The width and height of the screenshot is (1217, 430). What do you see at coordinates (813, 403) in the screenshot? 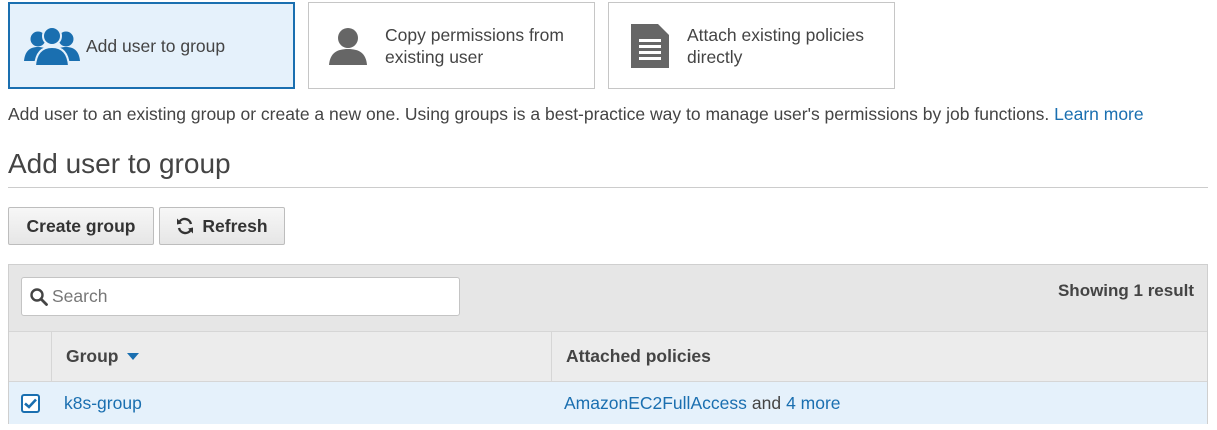
I see `more-policies-link: 4 more` at bounding box center [813, 403].